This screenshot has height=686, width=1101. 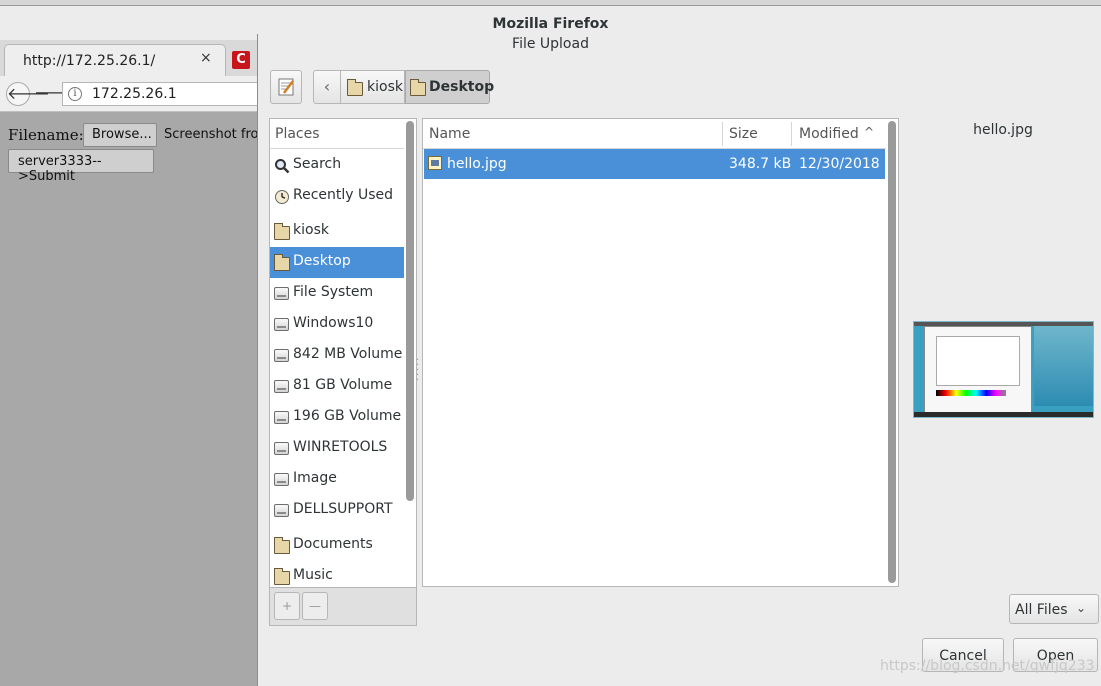 I want to click on place-documents: Documents, so click(x=337, y=545).